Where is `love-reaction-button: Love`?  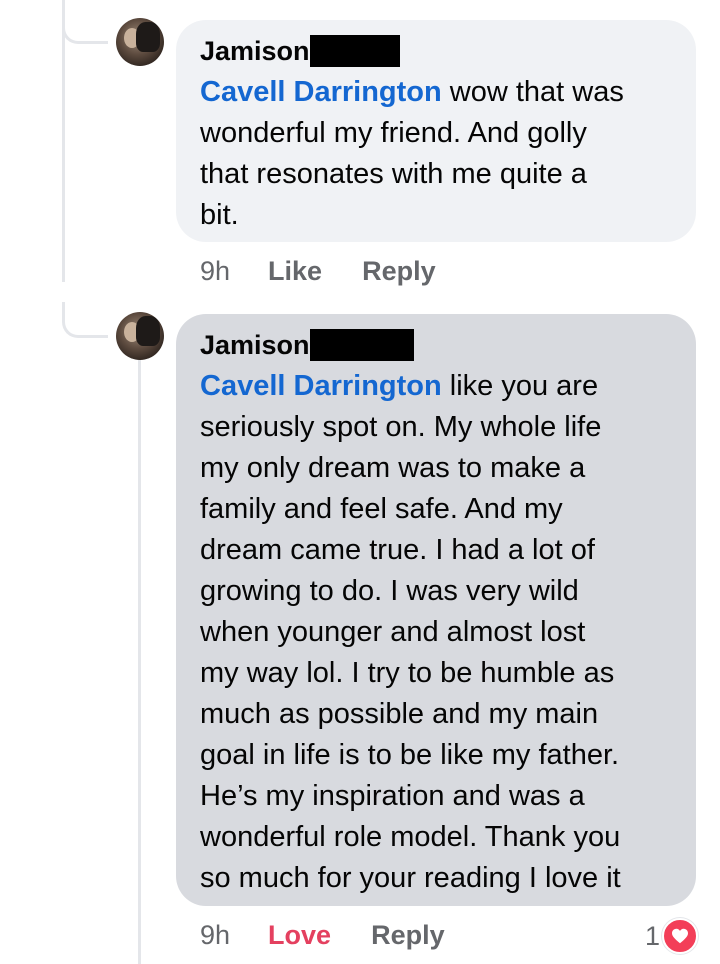 love-reaction-button: Love is located at coordinates (299, 935).